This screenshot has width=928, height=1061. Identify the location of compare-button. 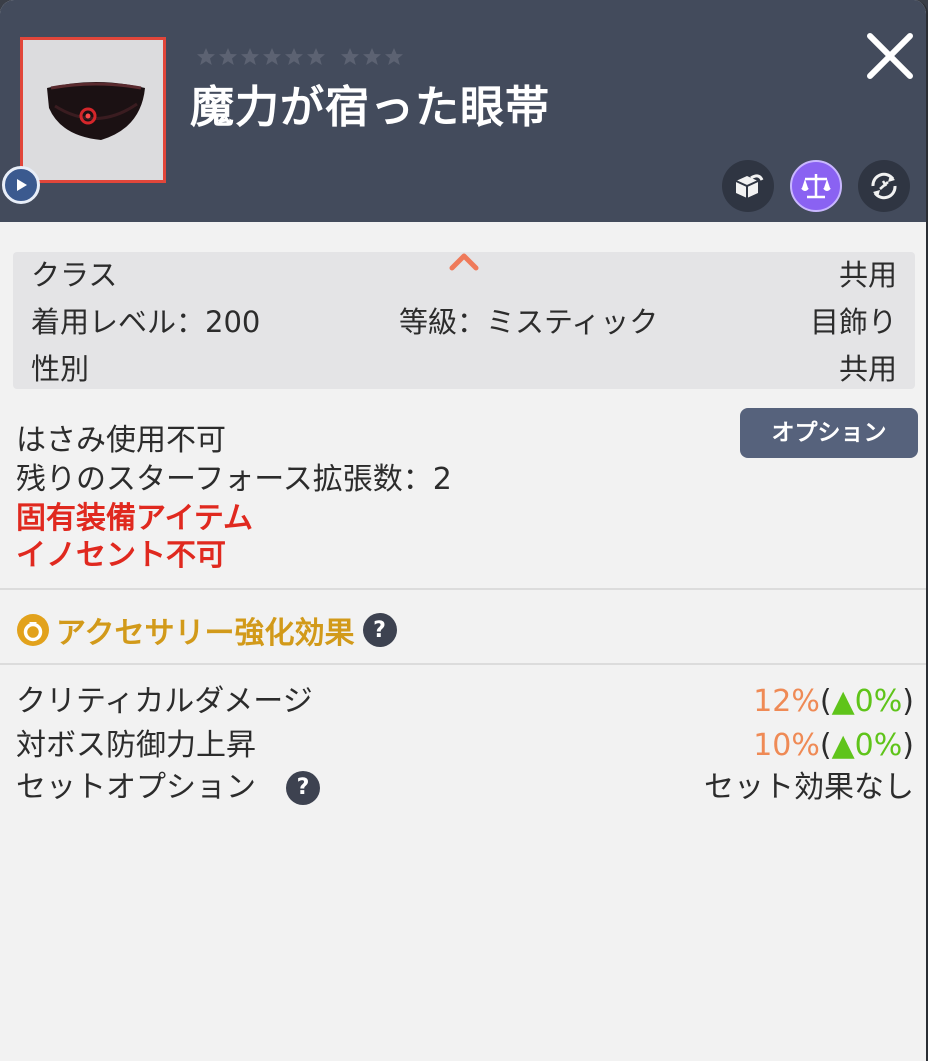
(816, 186).